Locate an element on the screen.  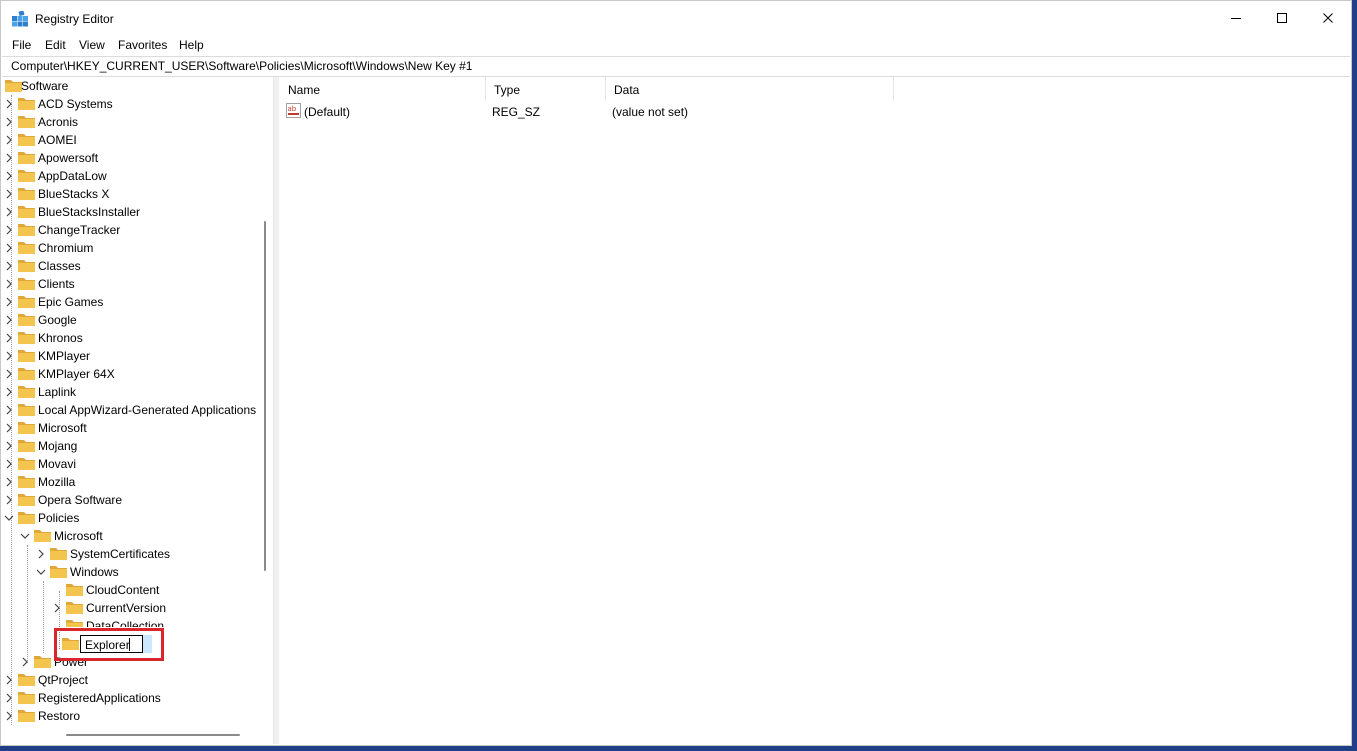
menu-favorites: Favorites is located at coordinates (142, 45).